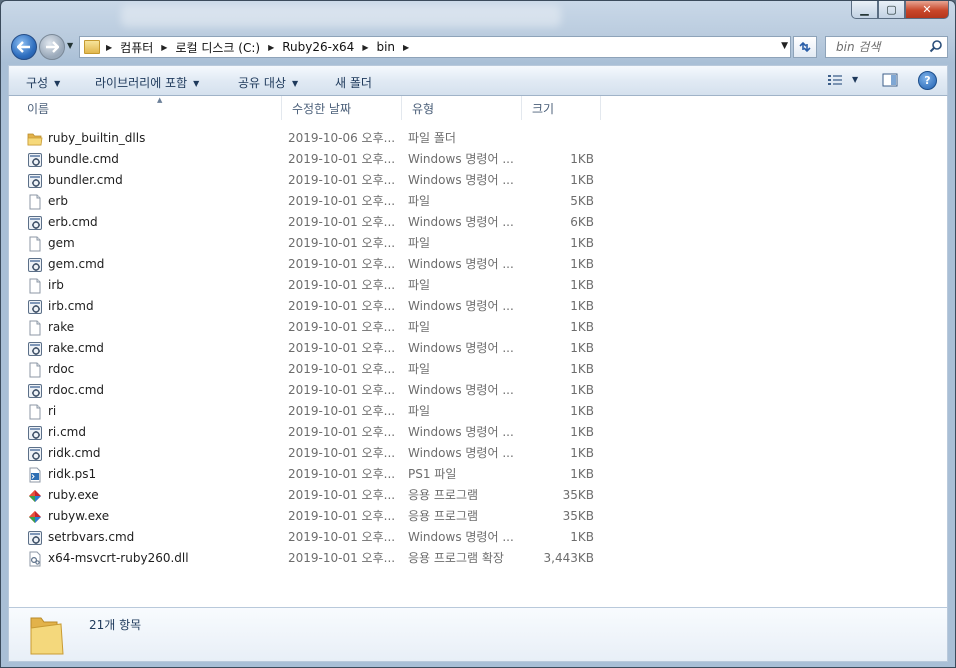 The image size is (956, 668). Describe the element at coordinates (419, 243) in the screenshot. I see `file-type: 파일` at that location.